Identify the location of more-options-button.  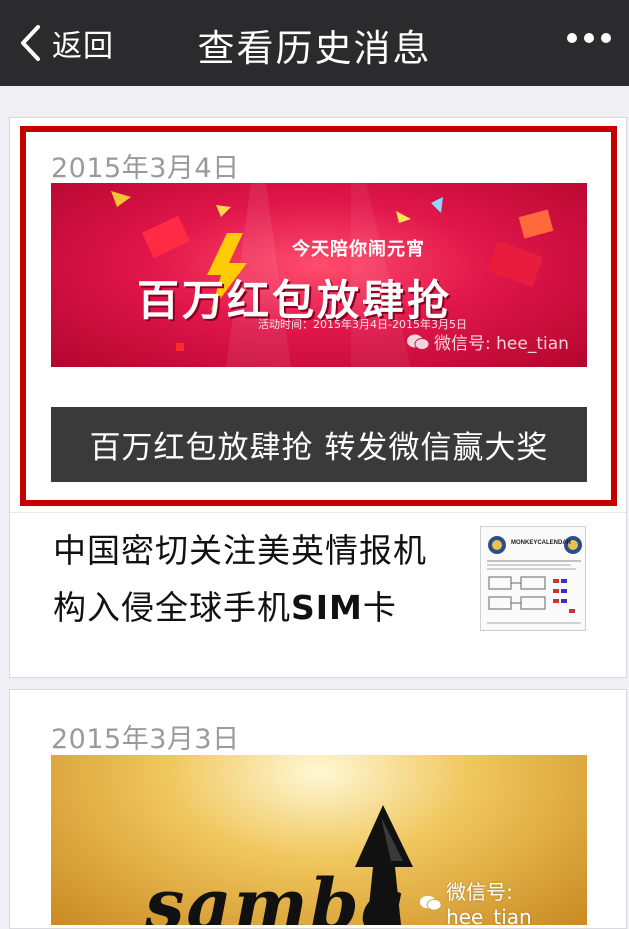
(589, 38).